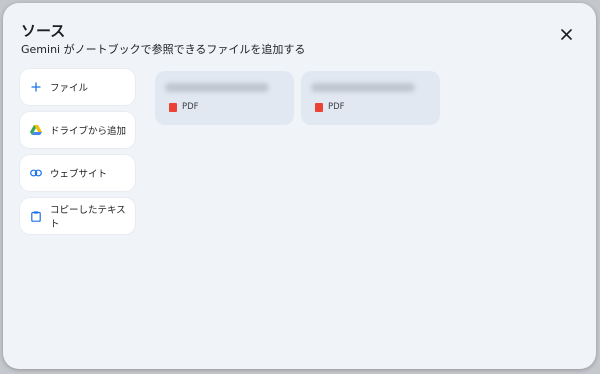  I want to click on add-from-drive-button: ドライブから追加, so click(77, 130).